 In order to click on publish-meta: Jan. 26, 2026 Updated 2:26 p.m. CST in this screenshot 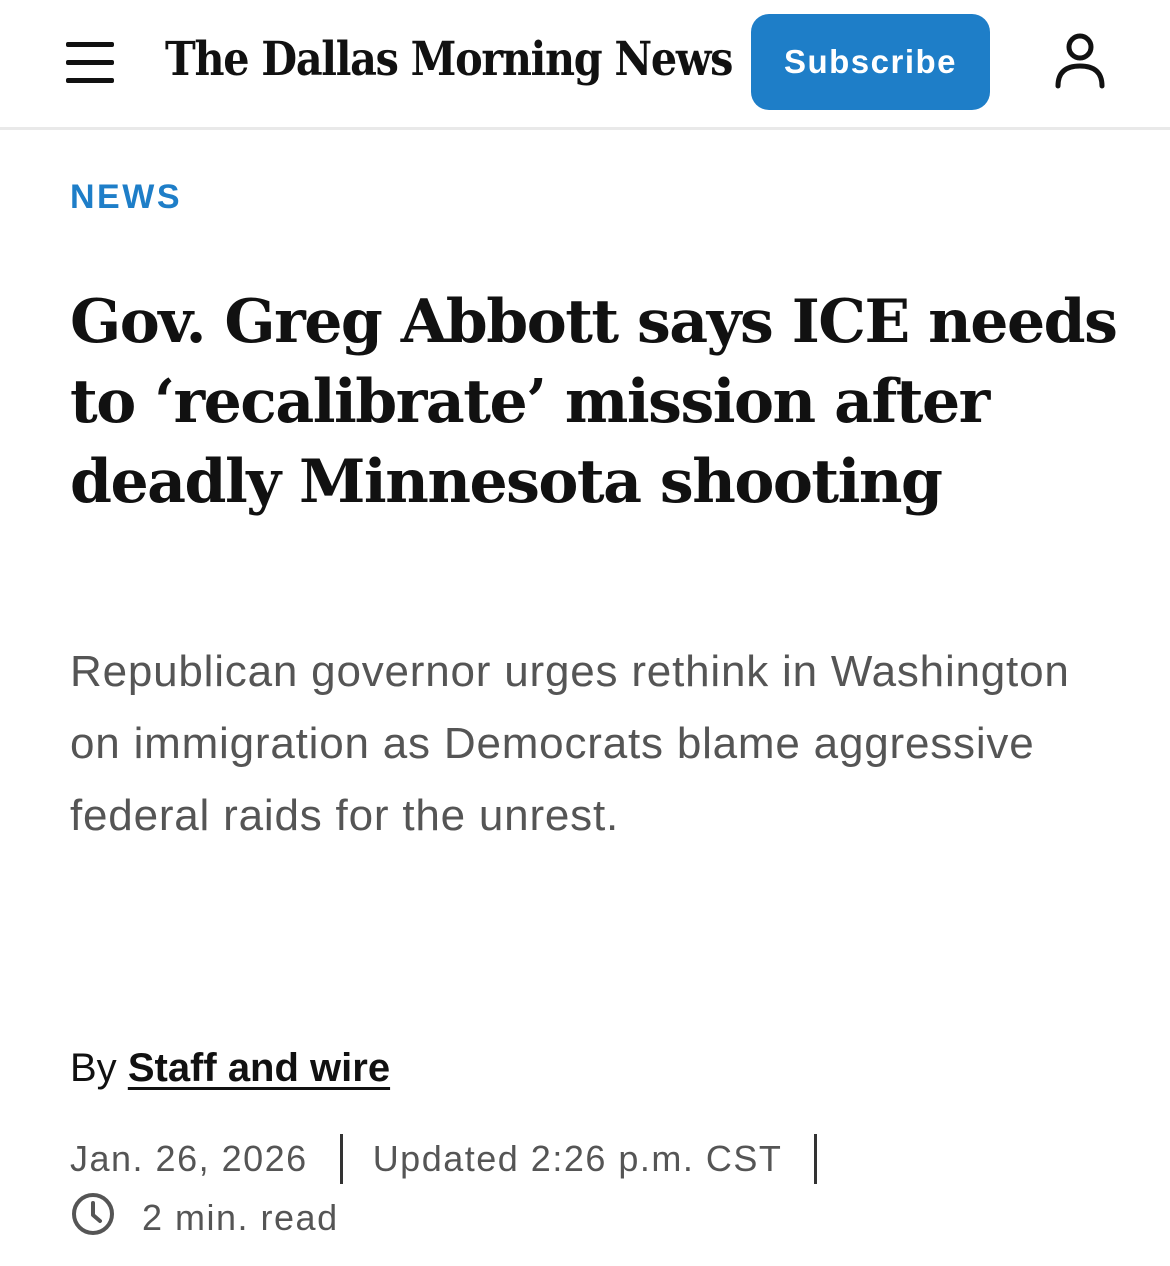, I will do `click(458, 1159)`.